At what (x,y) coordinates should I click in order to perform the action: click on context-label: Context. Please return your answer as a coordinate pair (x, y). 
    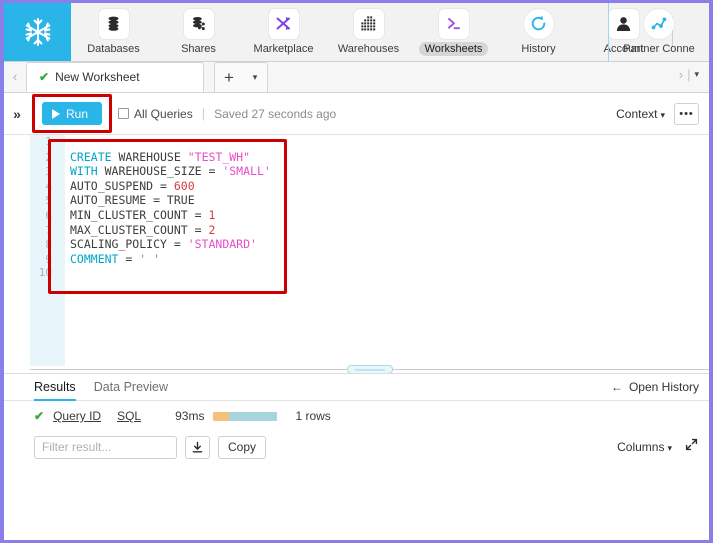
    Looking at the image, I should click on (637, 113).